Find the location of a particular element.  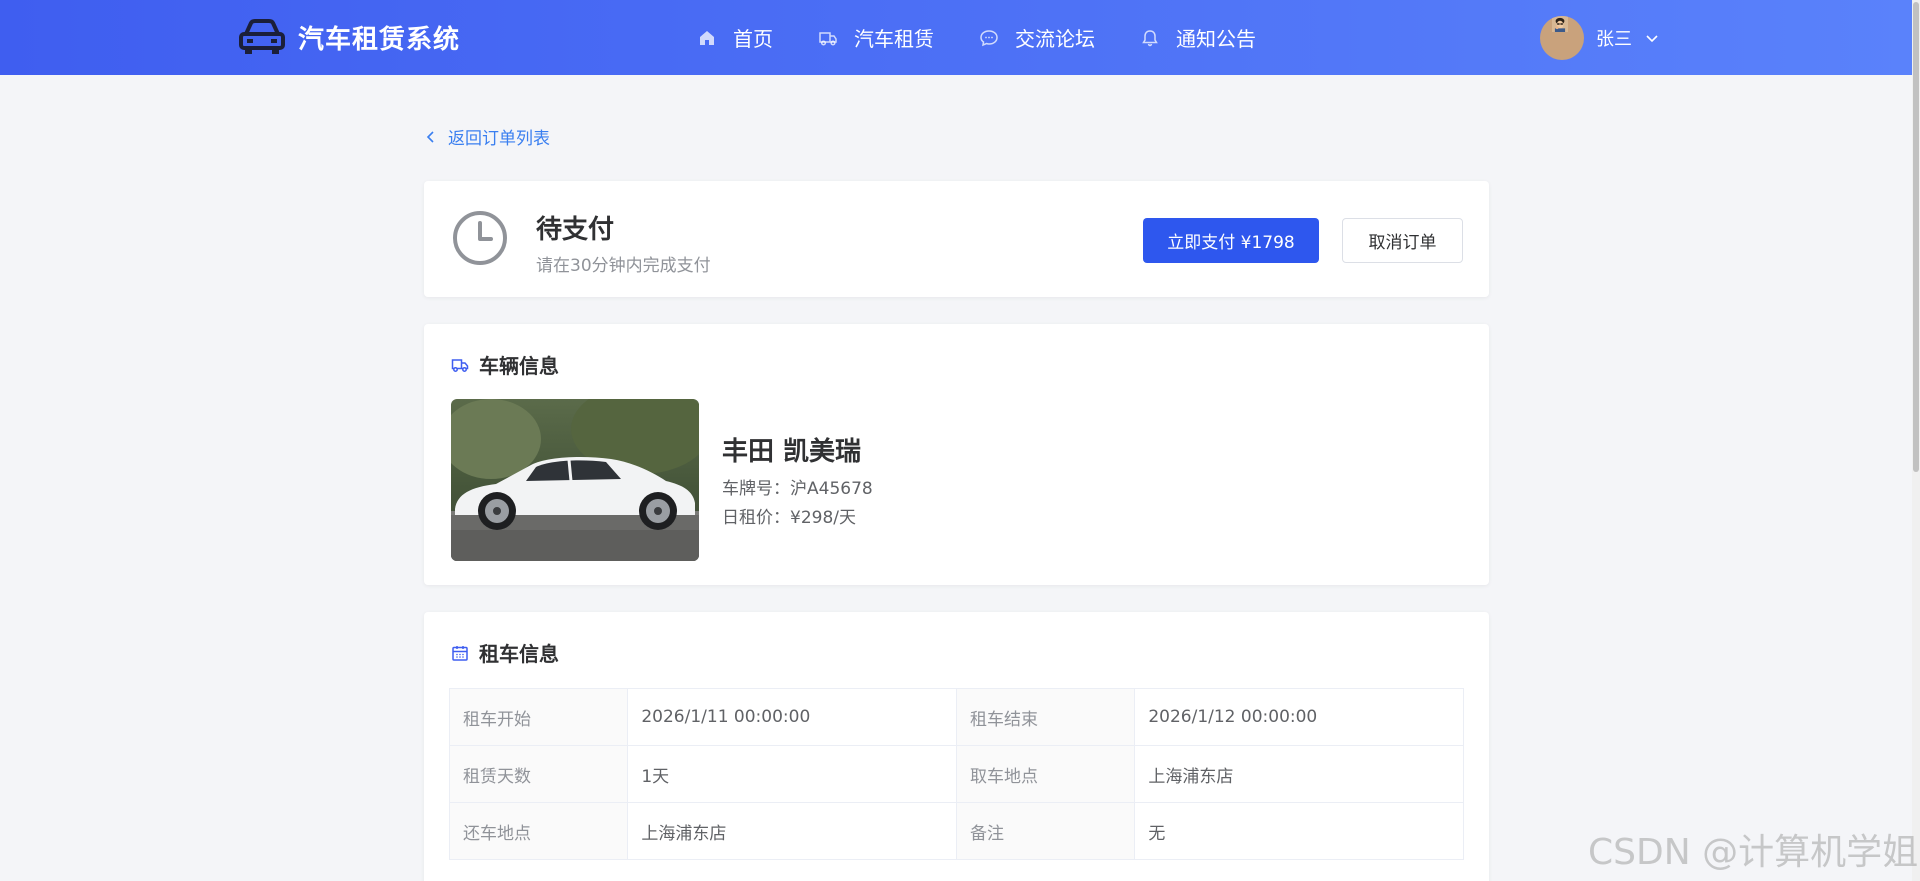

vehicle-section-title: 车辆信息 is located at coordinates (505, 364).